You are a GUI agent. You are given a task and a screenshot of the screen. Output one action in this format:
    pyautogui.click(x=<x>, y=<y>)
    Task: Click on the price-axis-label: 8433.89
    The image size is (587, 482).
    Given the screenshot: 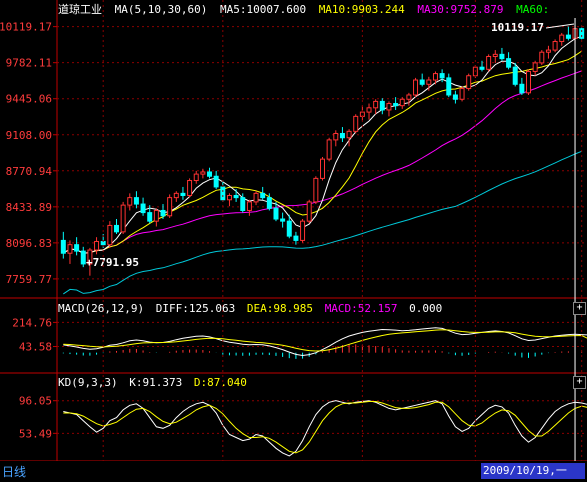 What is the action you would take?
    pyautogui.click(x=29, y=207)
    